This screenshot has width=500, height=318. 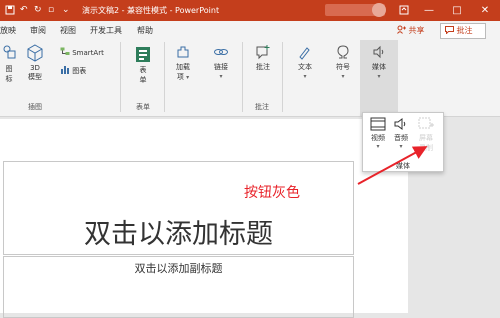 I want to click on smartart-icon, so click(x=65, y=51).